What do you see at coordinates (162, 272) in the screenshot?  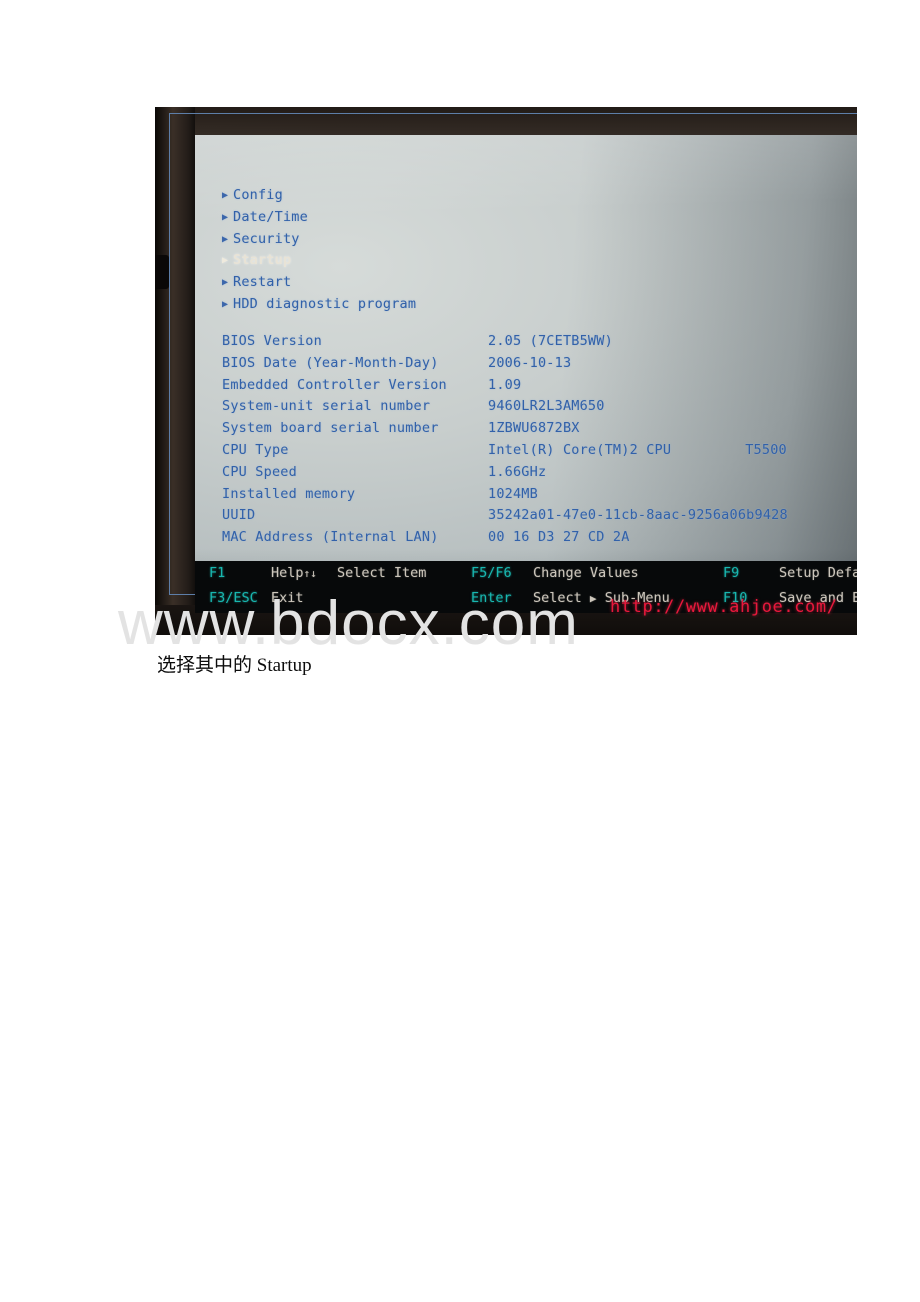 I see `bezel-left-notch` at bounding box center [162, 272].